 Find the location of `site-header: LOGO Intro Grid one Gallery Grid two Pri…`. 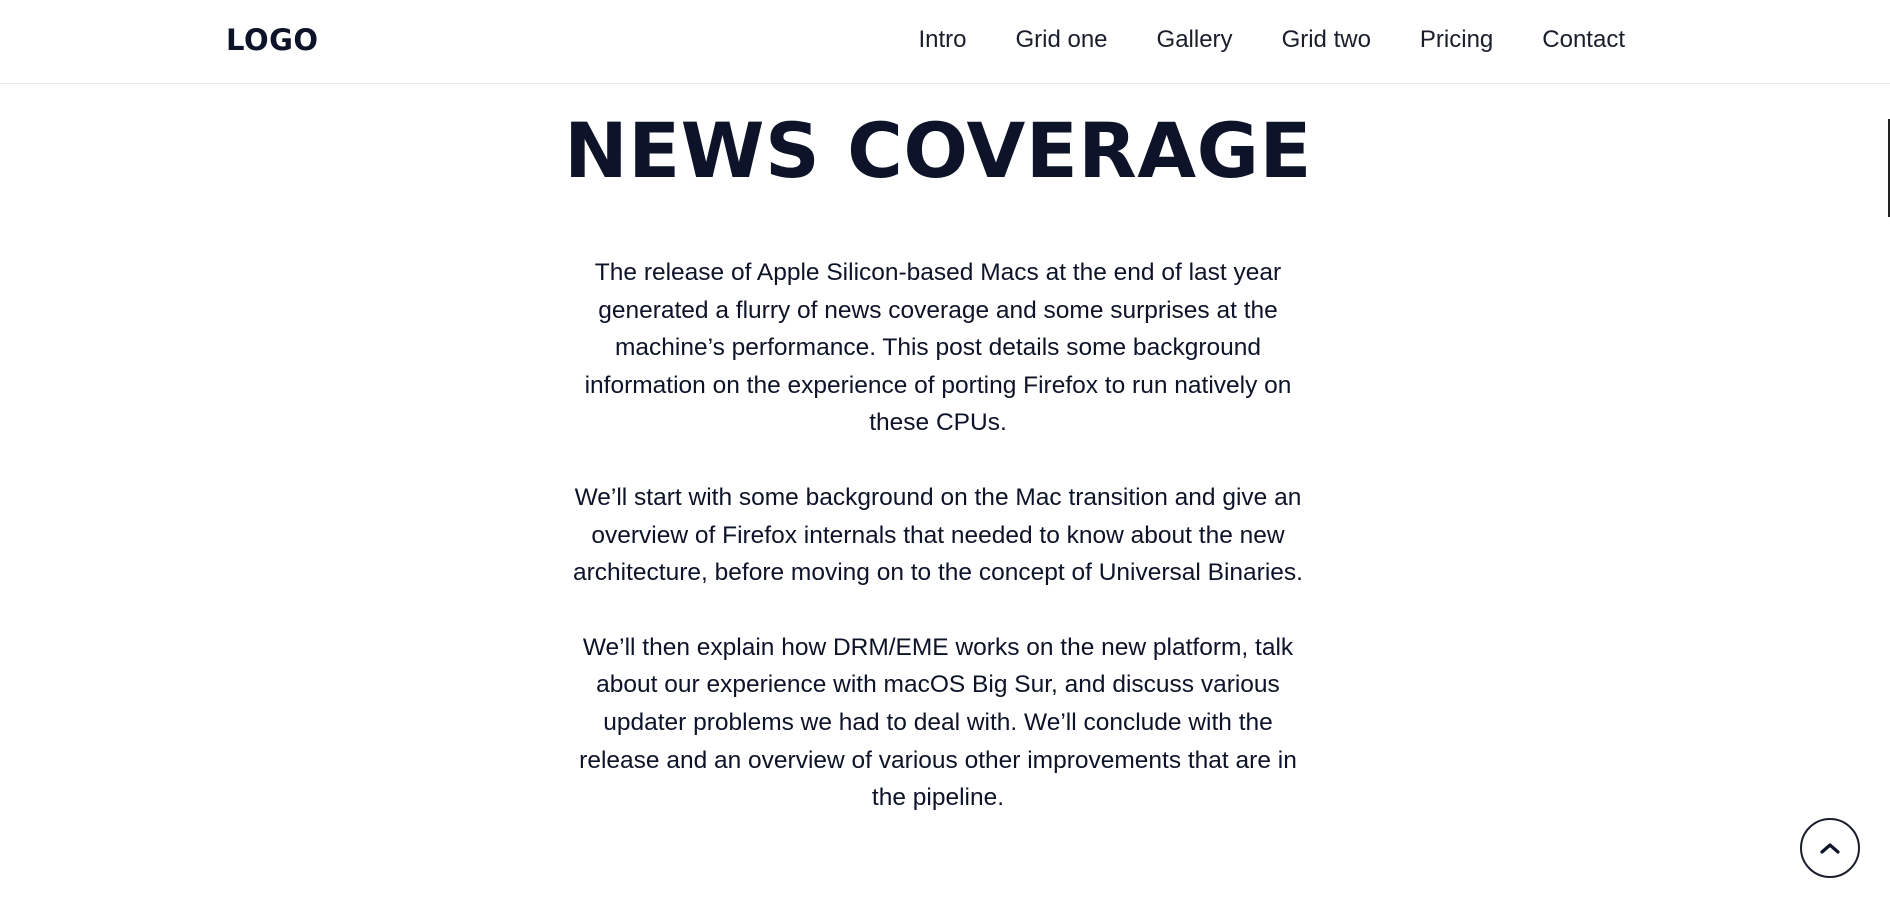

site-header: LOGO Intro Grid one Gallery Grid two Pri… is located at coordinates (945, 42).